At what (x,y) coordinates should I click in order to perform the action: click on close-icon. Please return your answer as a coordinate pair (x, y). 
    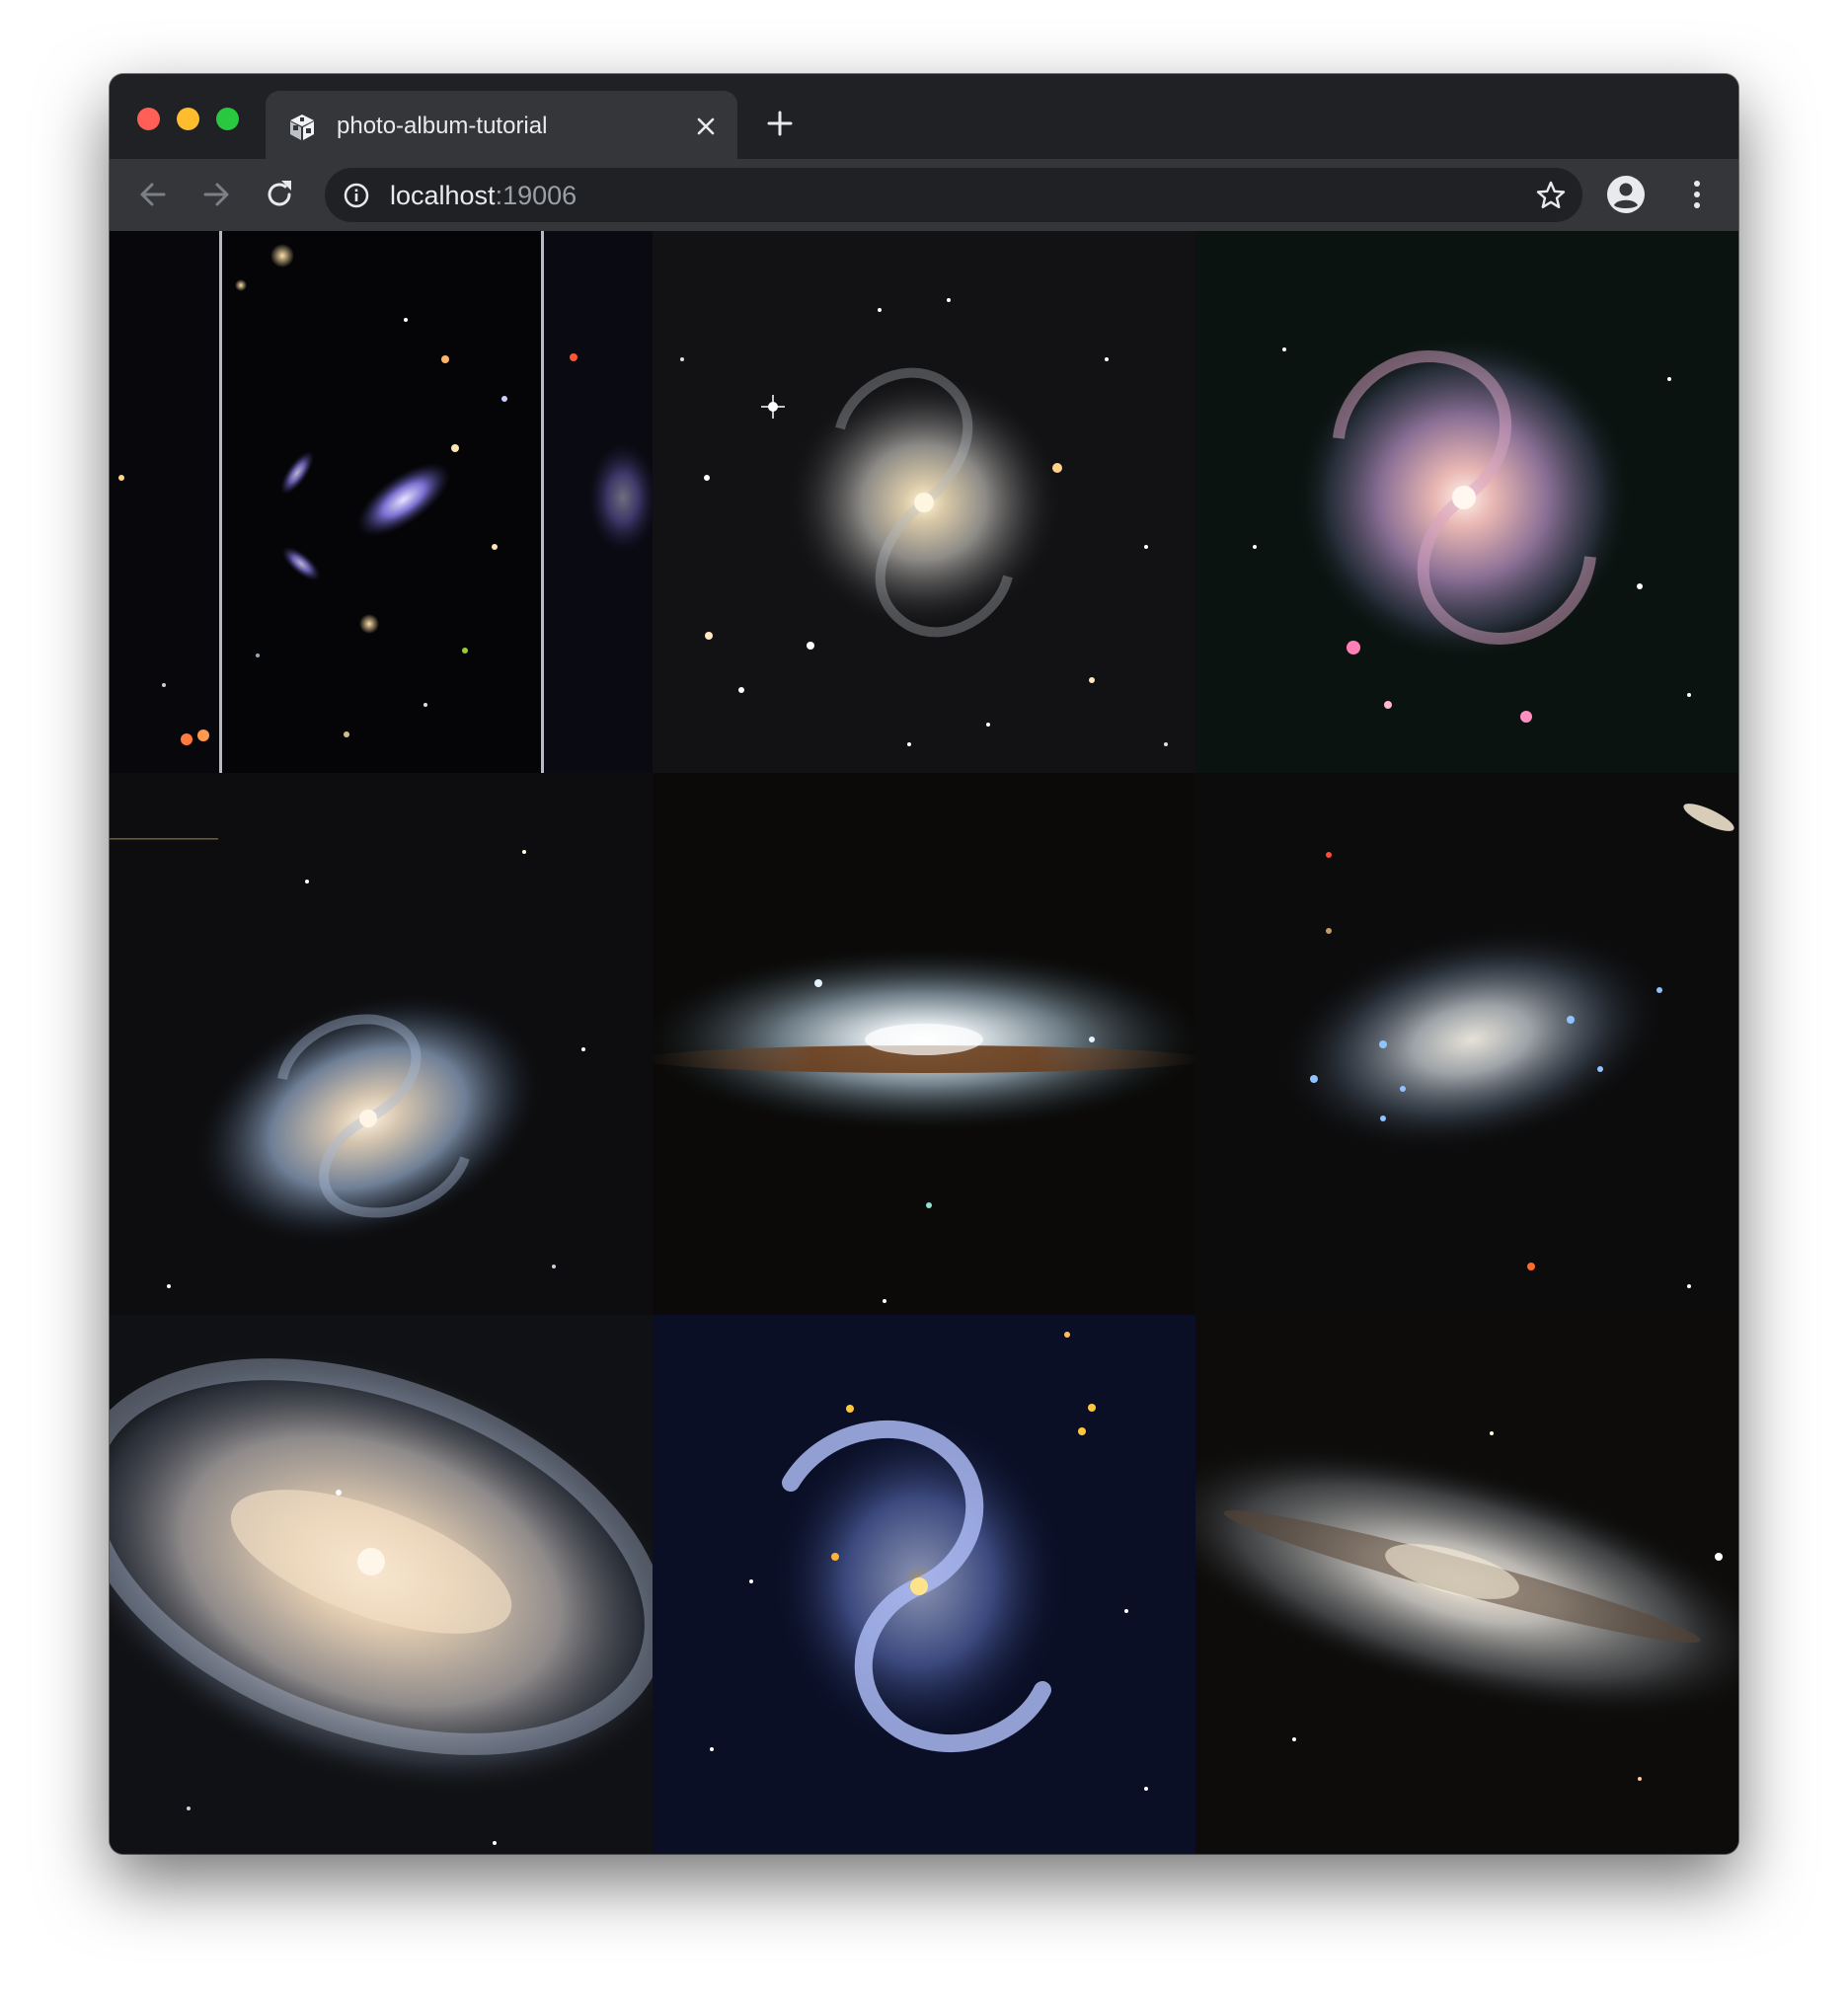
    Looking at the image, I should click on (706, 126).